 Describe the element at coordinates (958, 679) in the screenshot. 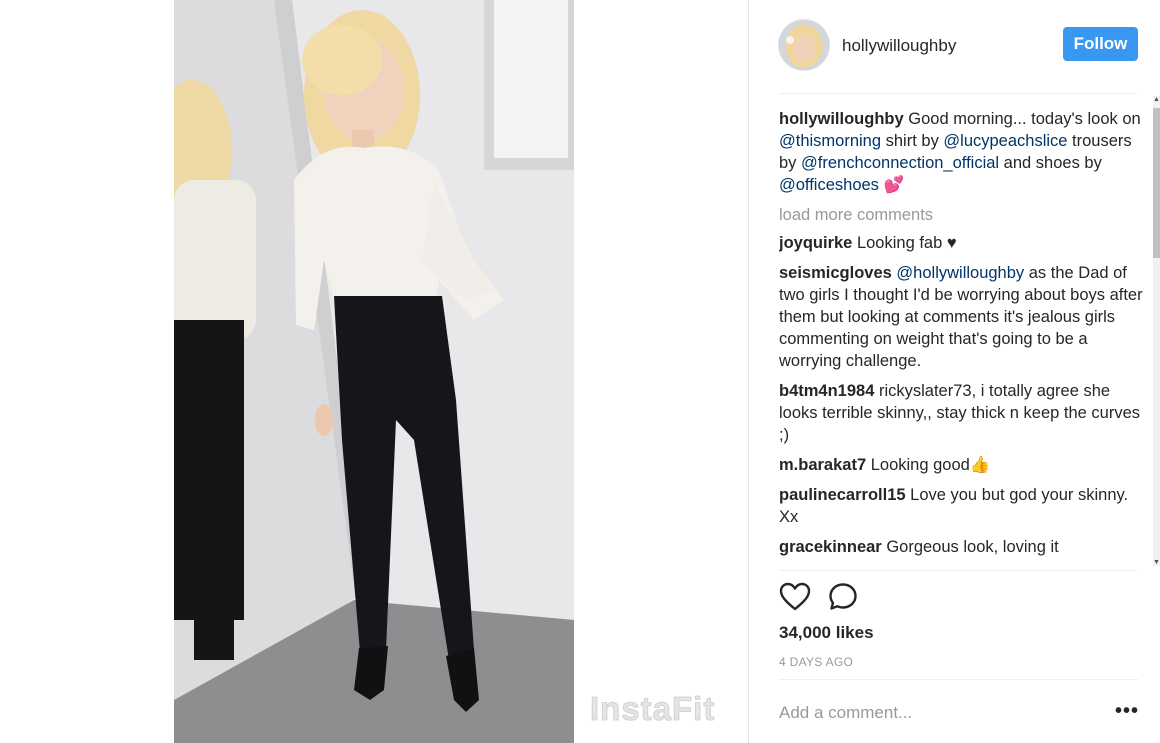

I see `comment-box-divider` at that location.